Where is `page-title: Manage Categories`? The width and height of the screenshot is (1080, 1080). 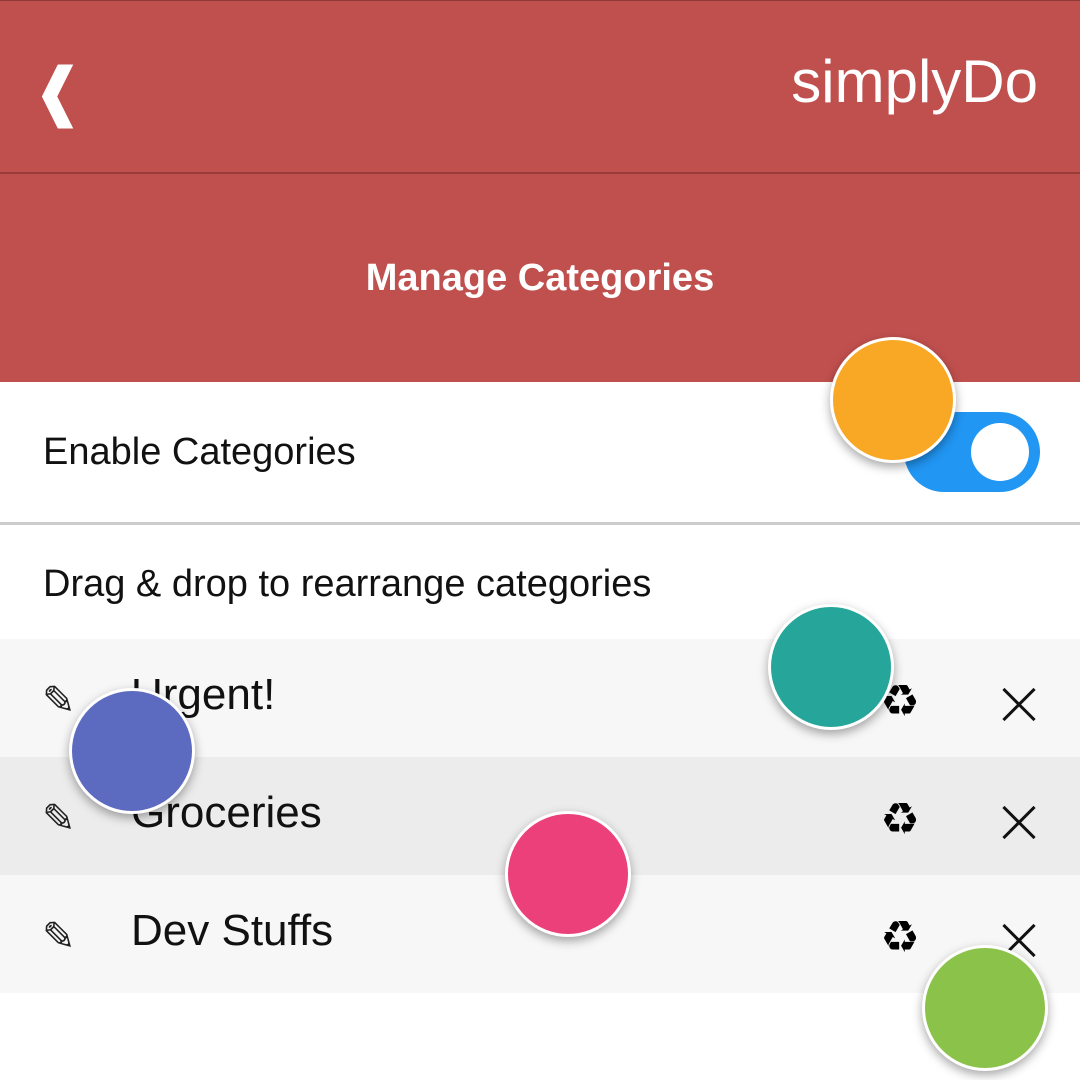 page-title: Manage Categories is located at coordinates (540, 277).